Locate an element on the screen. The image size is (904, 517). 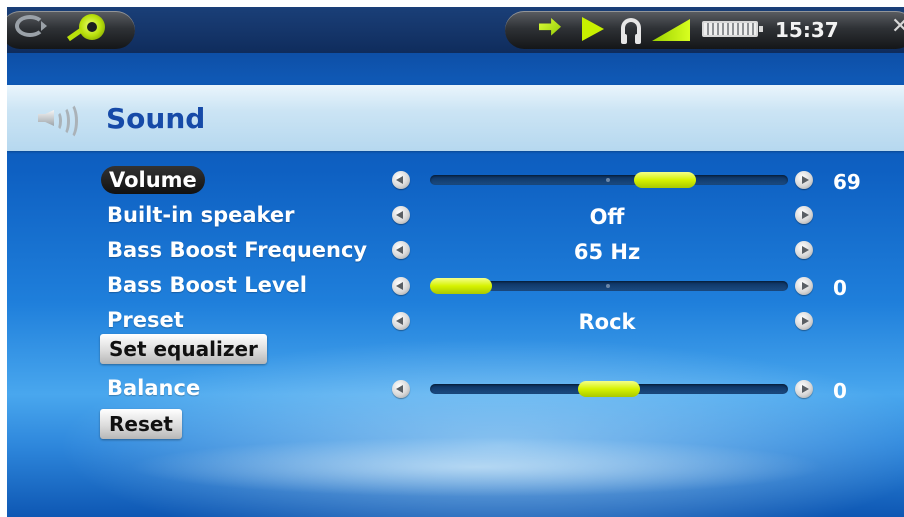
preset-value: Rock is located at coordinates (607, 322).